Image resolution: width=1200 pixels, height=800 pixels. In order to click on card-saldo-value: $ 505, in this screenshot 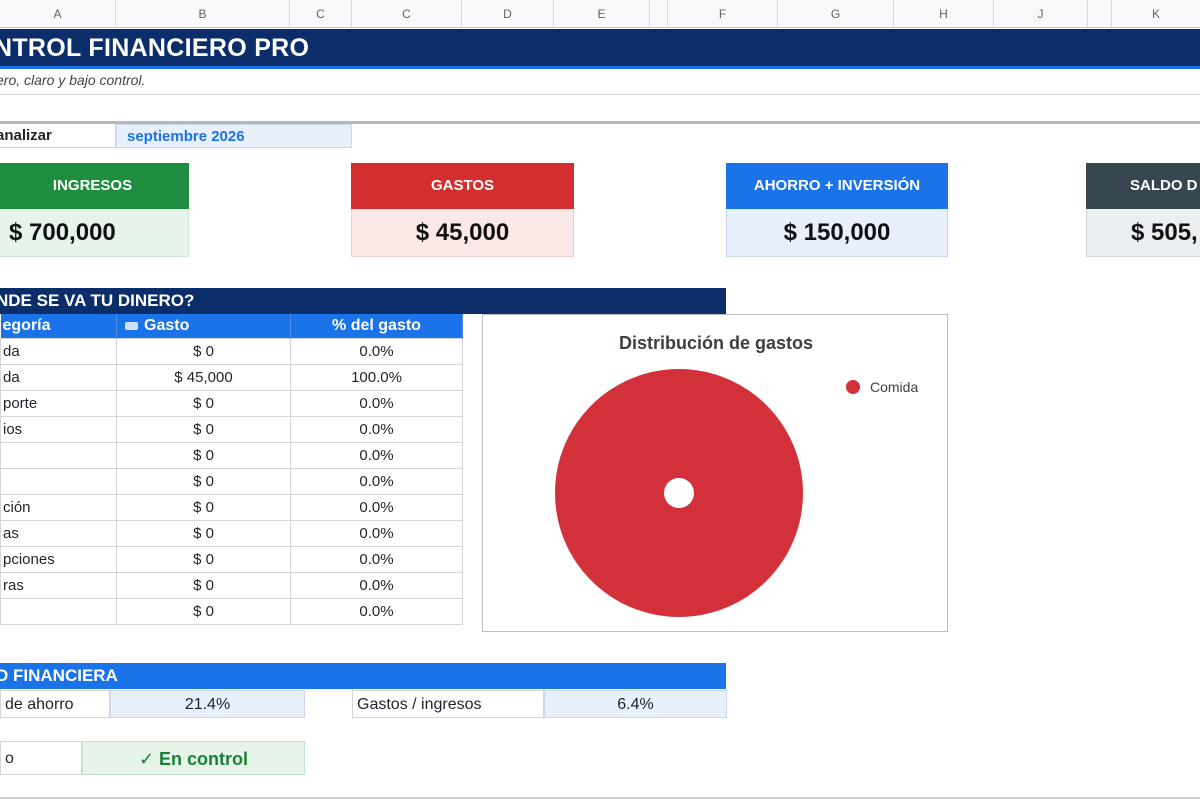, I will do `click(1143, 233)`.